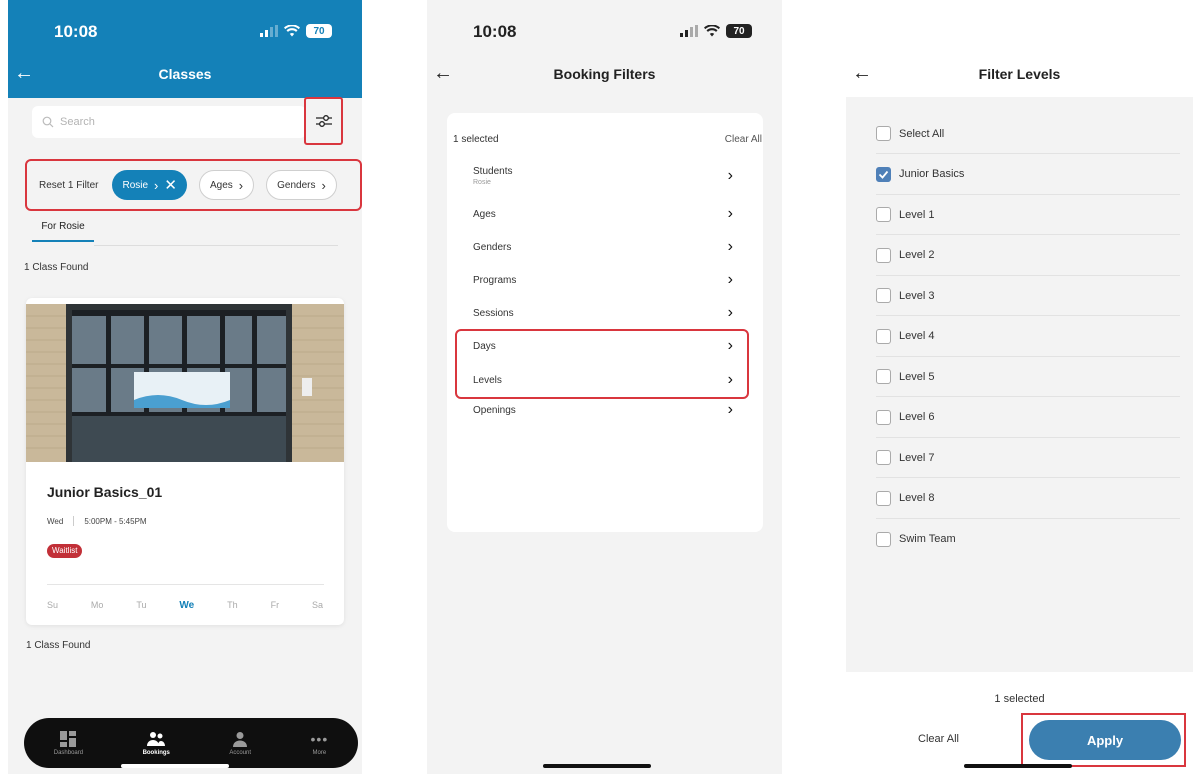 This screenshot has width=1193, height=774. What do you see at coordinates (141, 605) in the screenshot?
I see `weekday-label: Tu` at bounding box center [141, 605].